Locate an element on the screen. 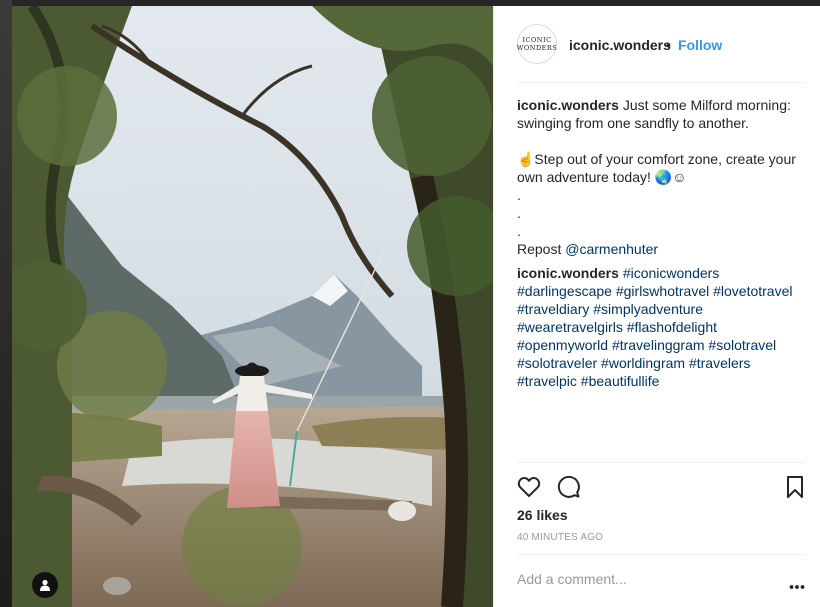 This screenshot has height=607, width=820. user-tag-button is located at coordinates (45, 585).